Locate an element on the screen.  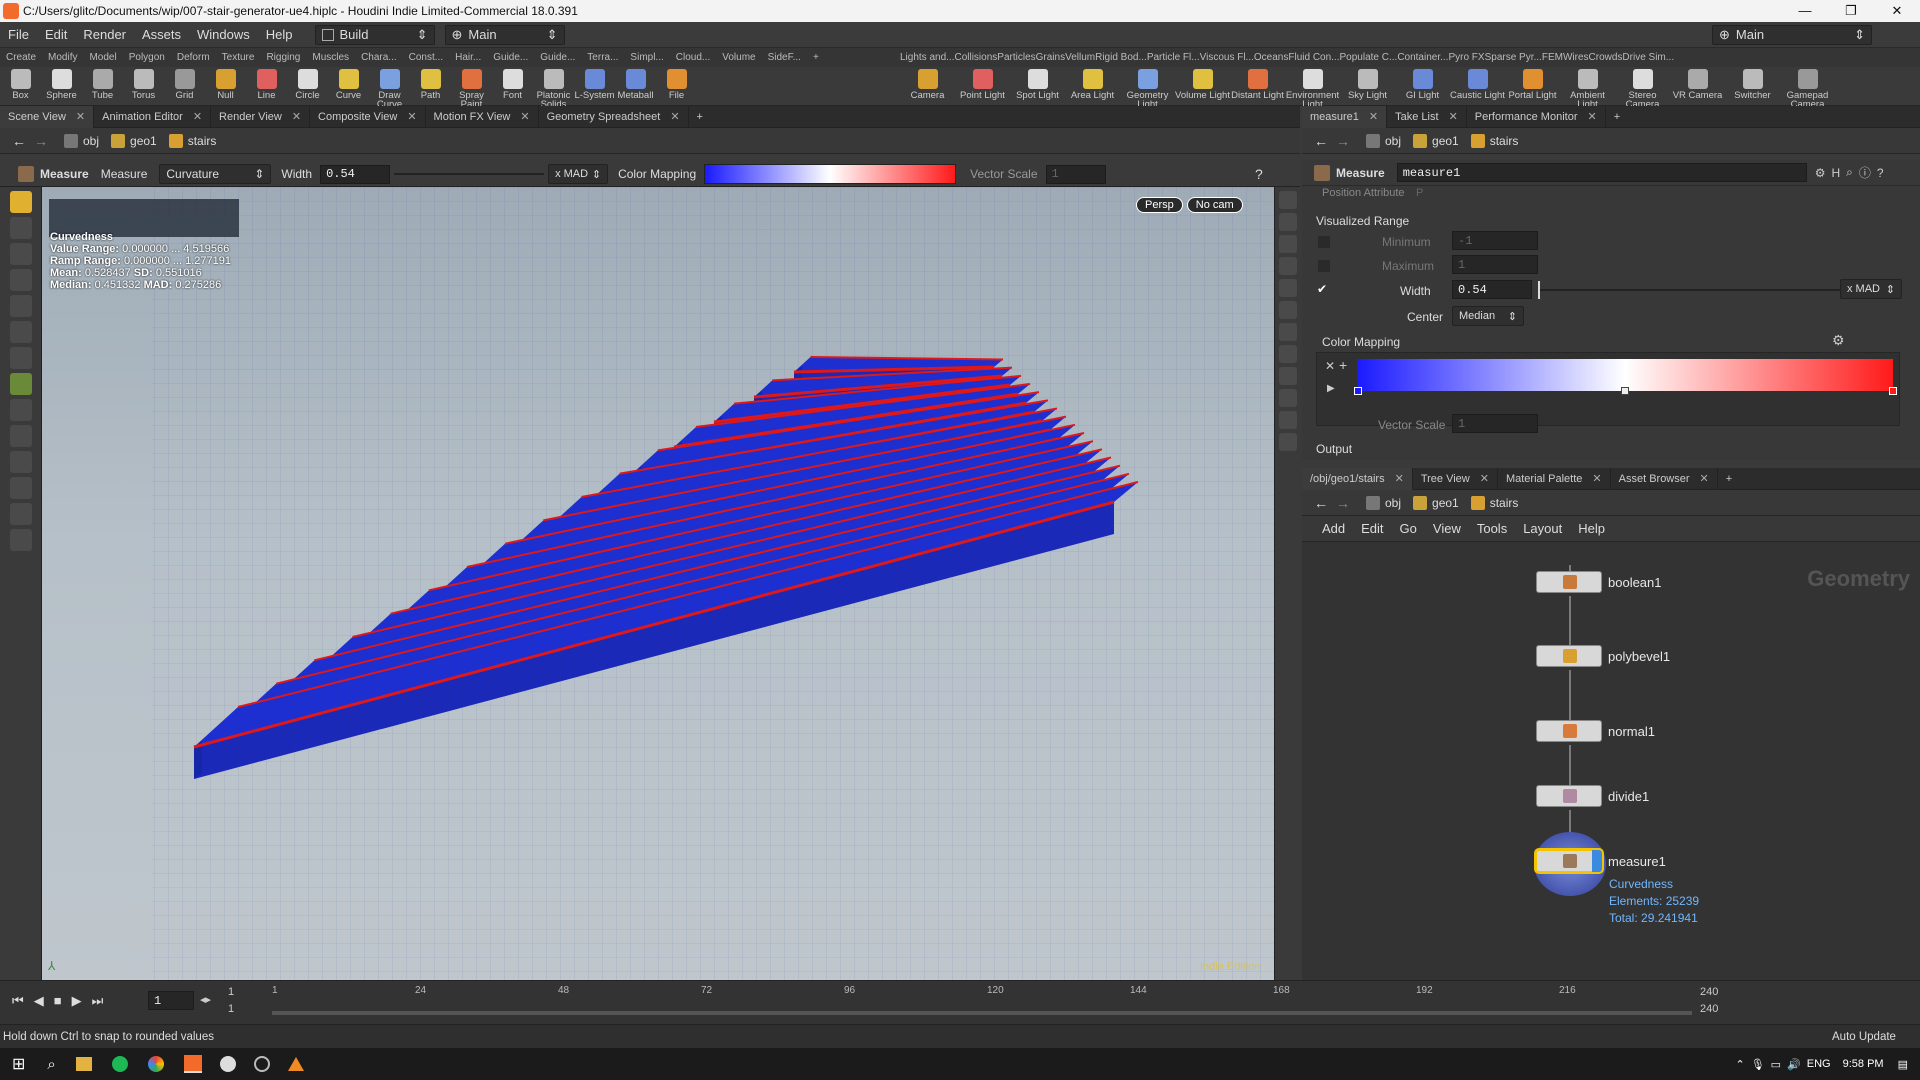
shelf-tool: Caustic Light is located at coordinates (1477, 83).